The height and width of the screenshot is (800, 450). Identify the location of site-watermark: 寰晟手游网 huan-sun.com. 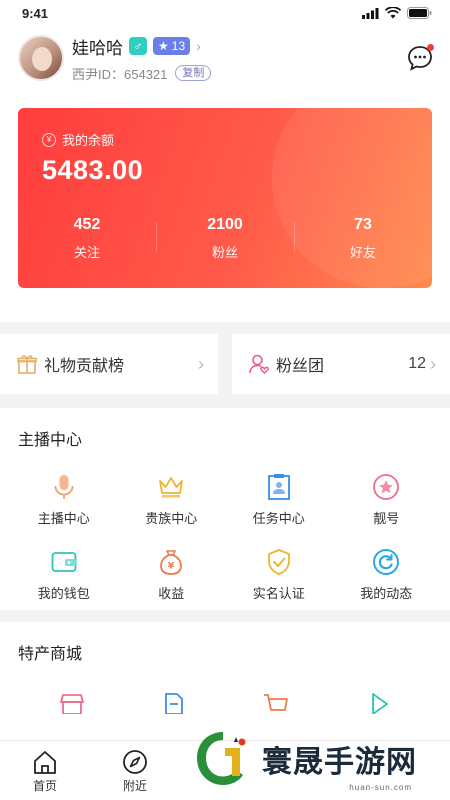
(317, 759).